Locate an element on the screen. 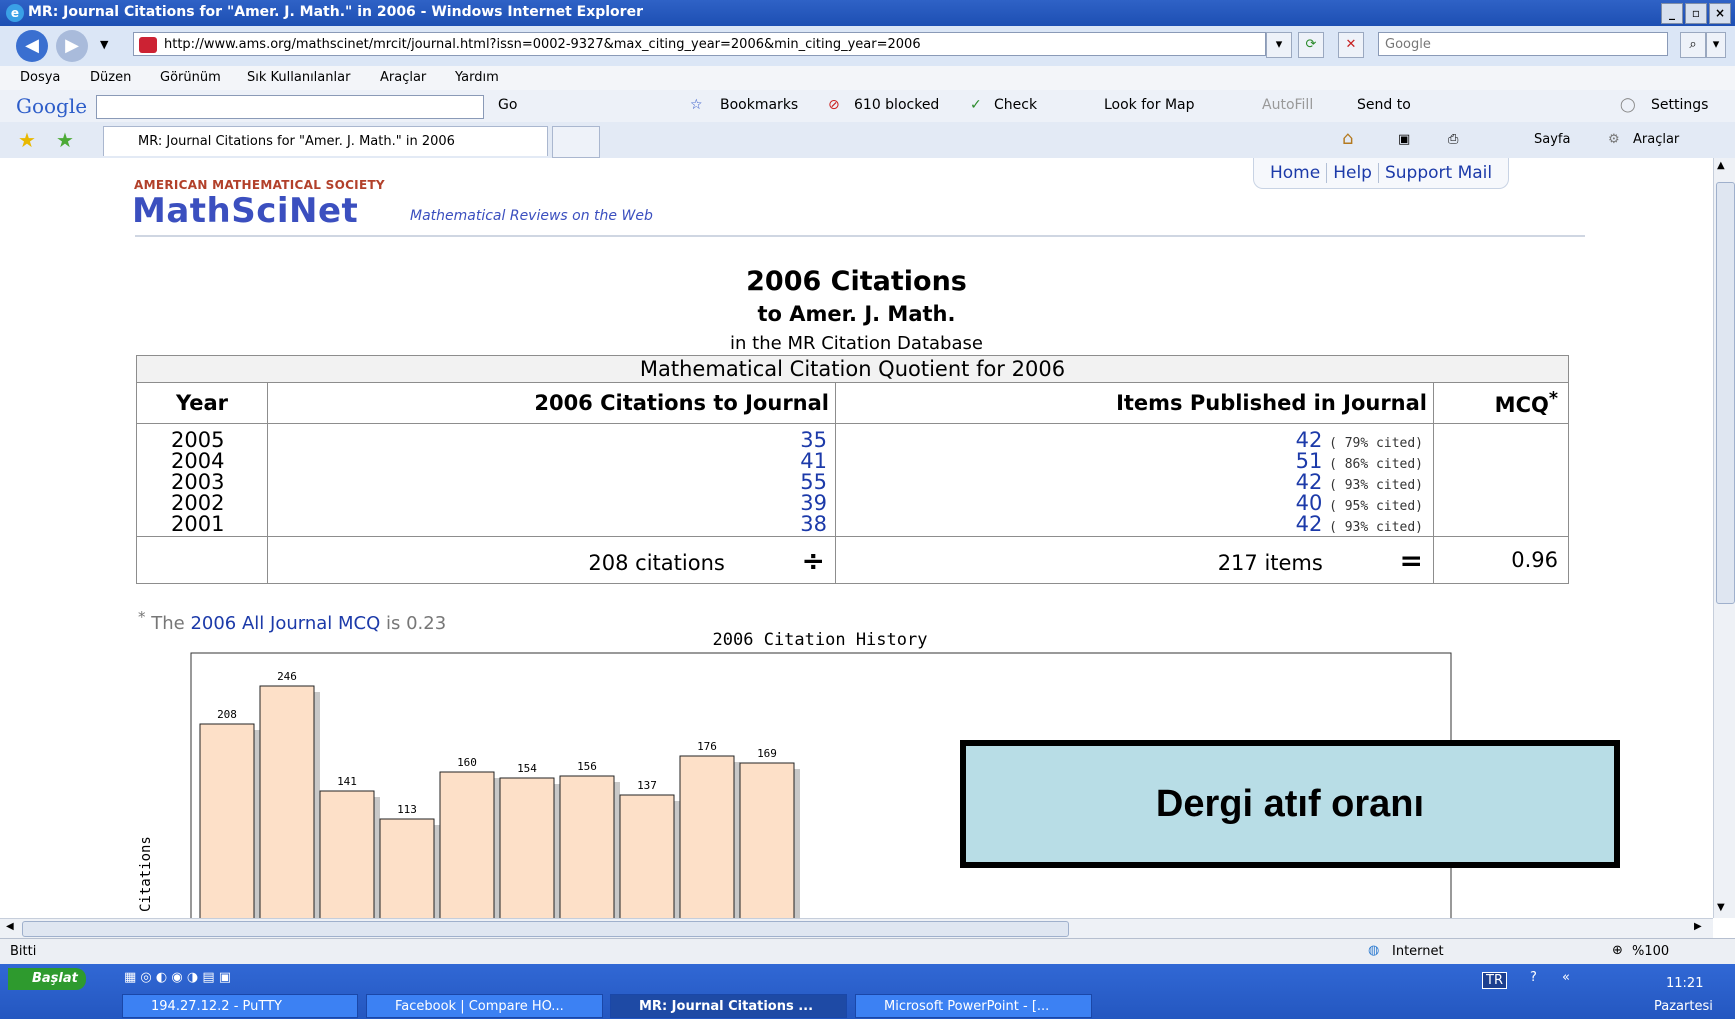 Image resolution: width=1735 pixels, height=1019 pixels. vertical-scrollbar: ▲ ▼ is located at coordinates (1724, 538).